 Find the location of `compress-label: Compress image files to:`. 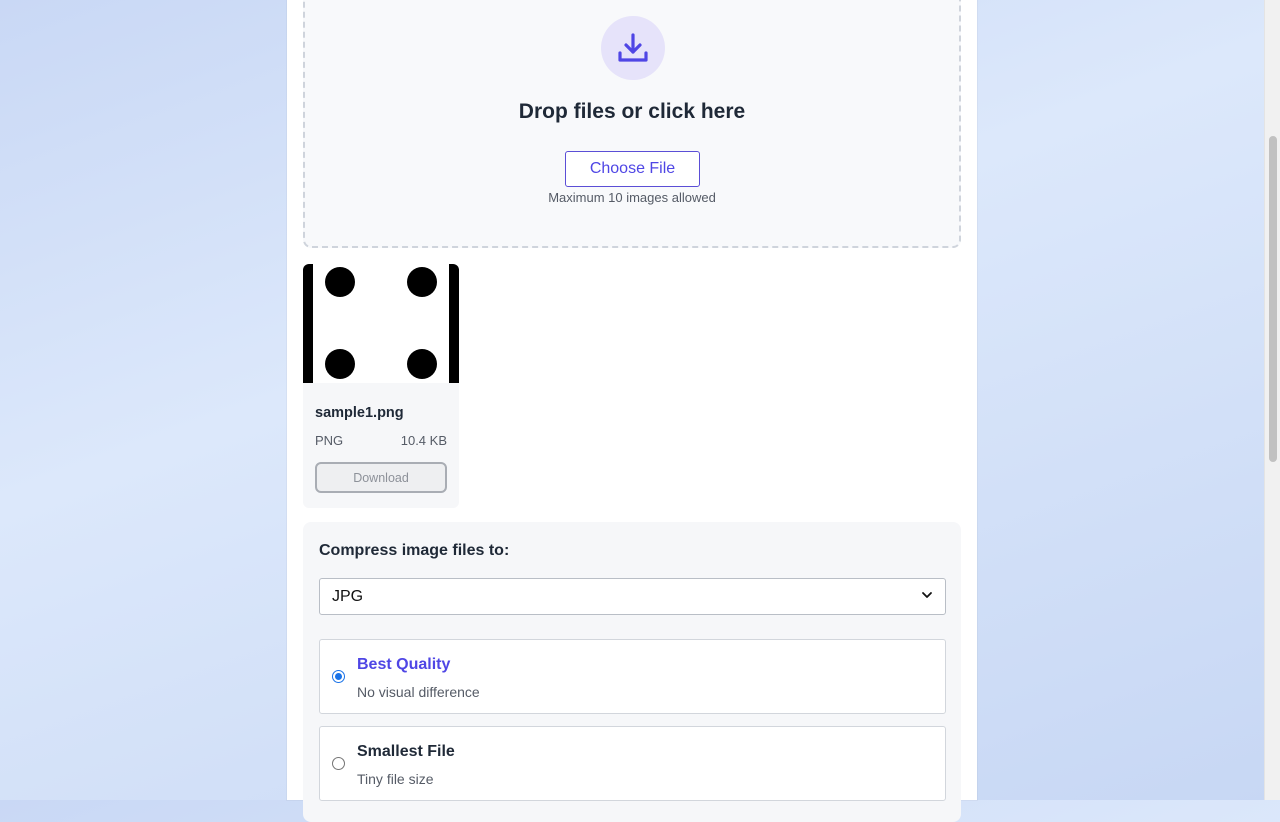

compress-label: Compress image files to: is located at coordinates (414, 550).